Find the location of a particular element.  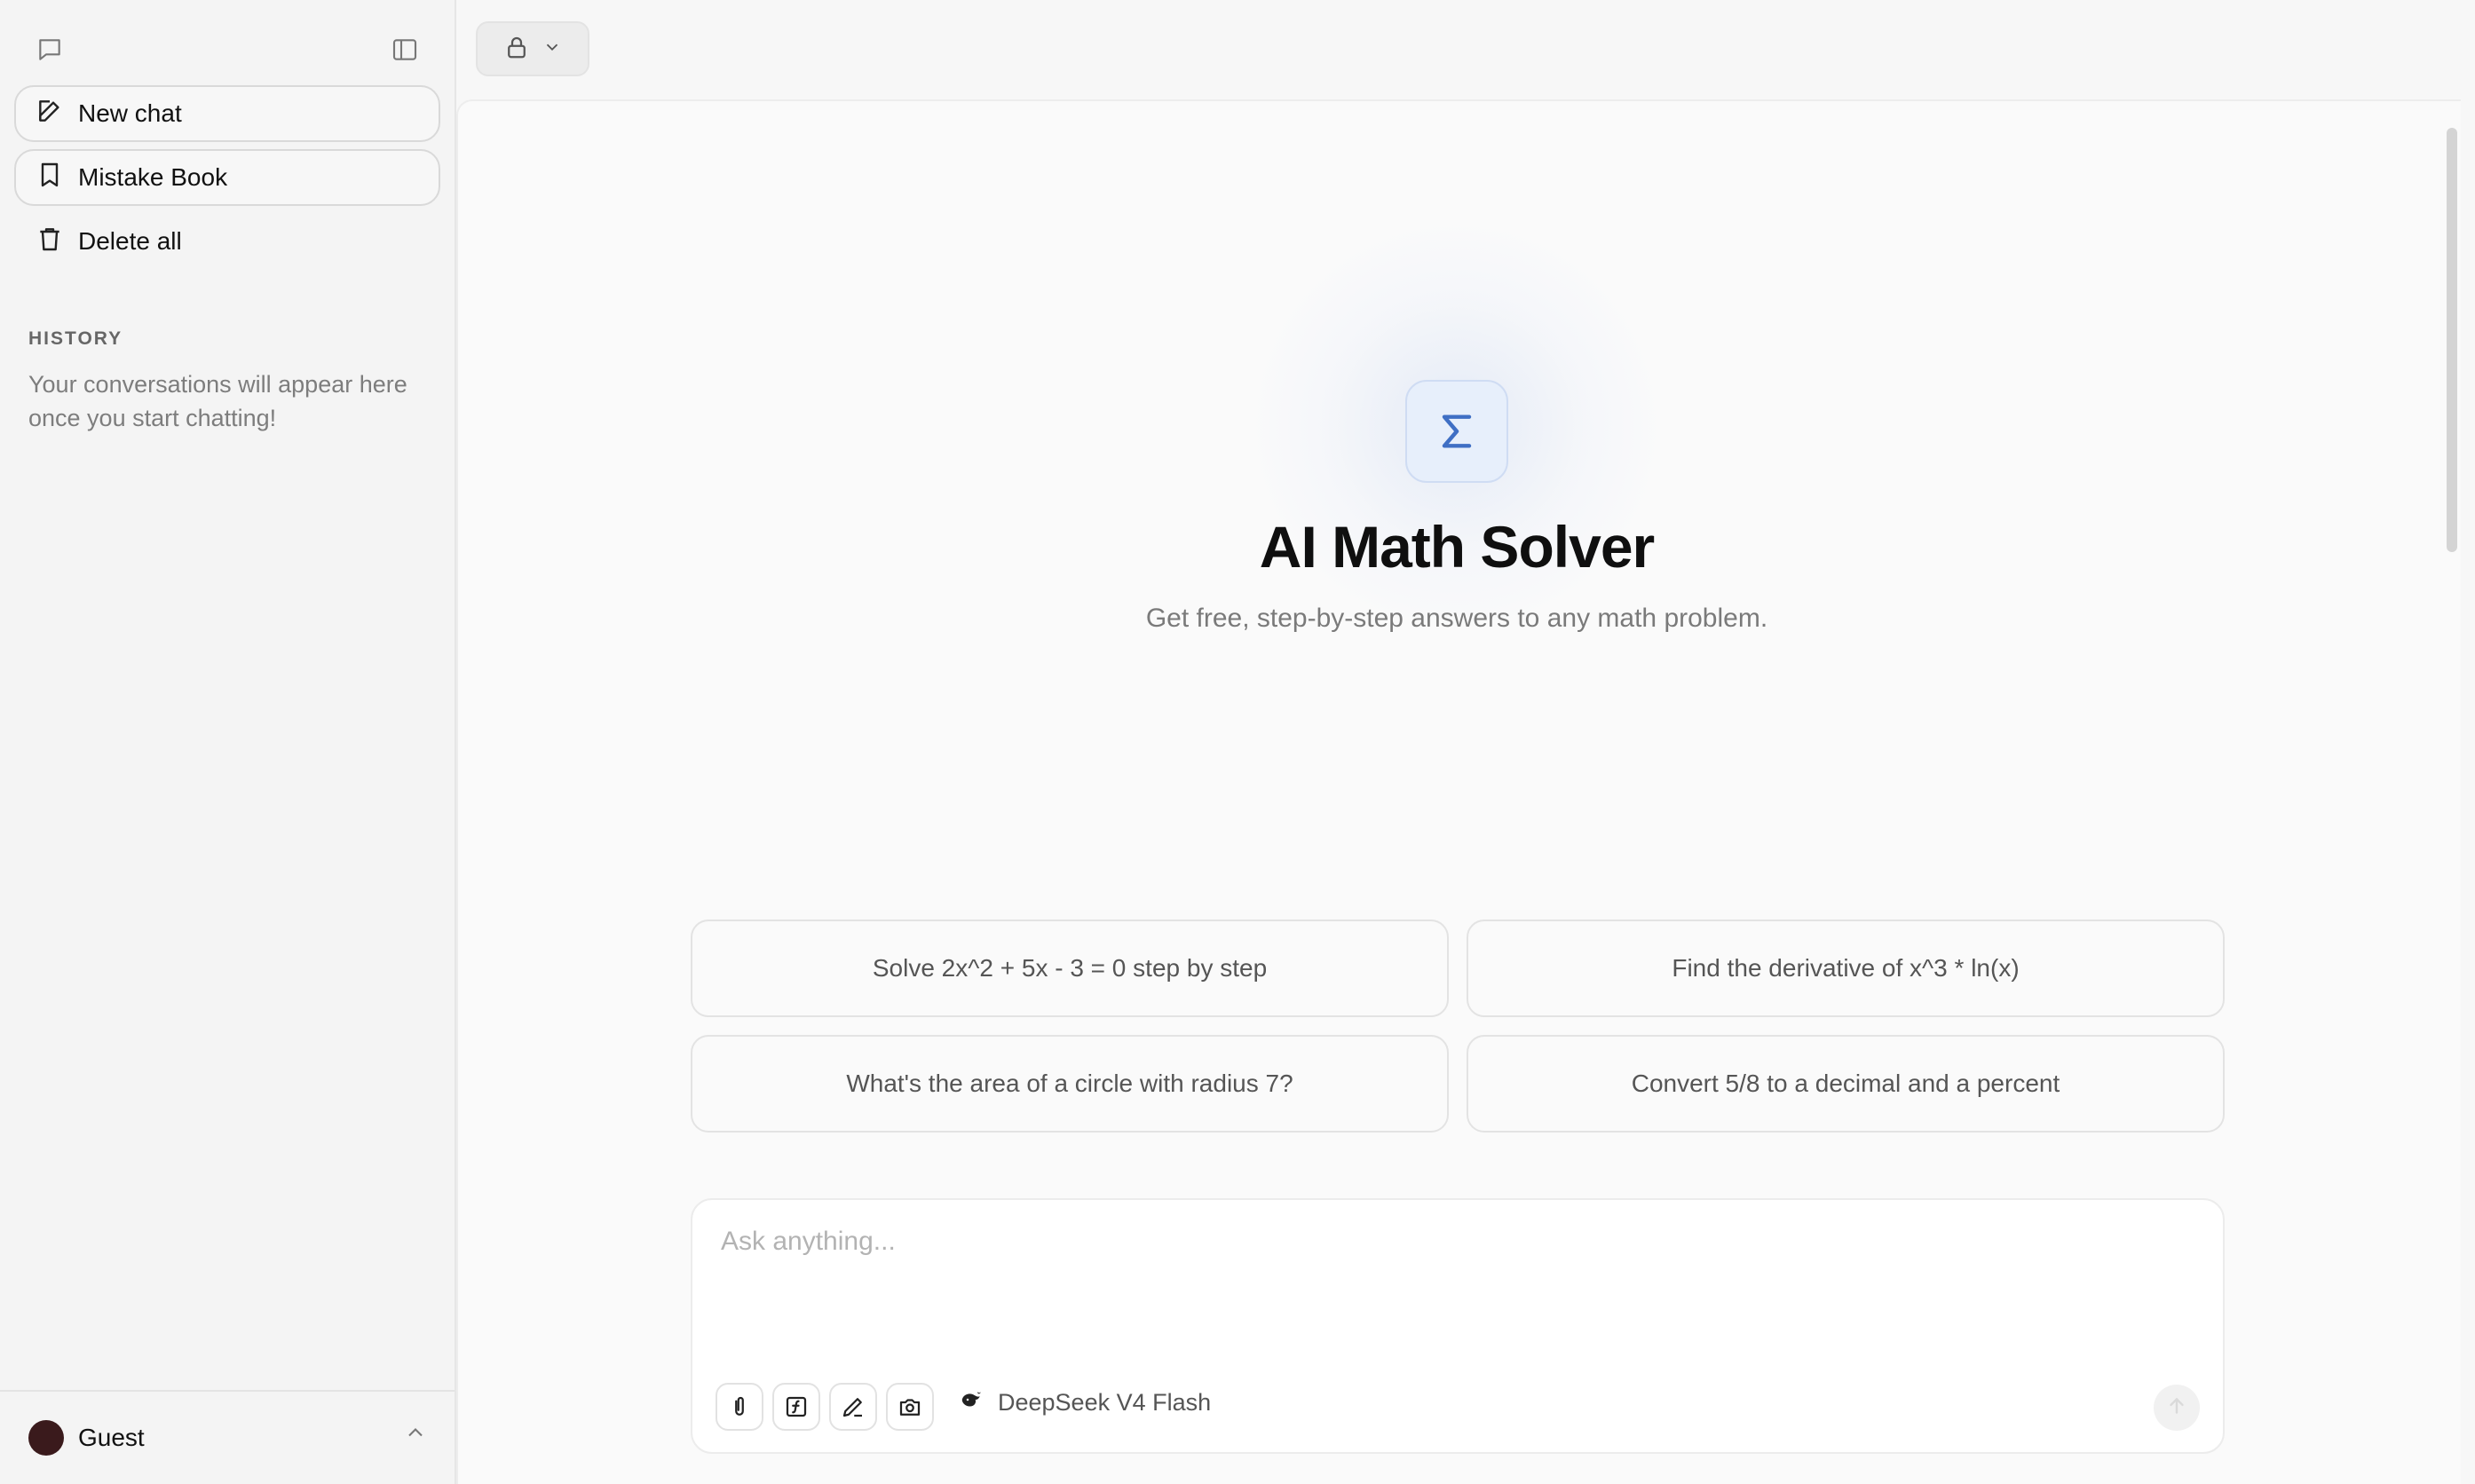

bookmark-icon is located at coordinates (50, 178).